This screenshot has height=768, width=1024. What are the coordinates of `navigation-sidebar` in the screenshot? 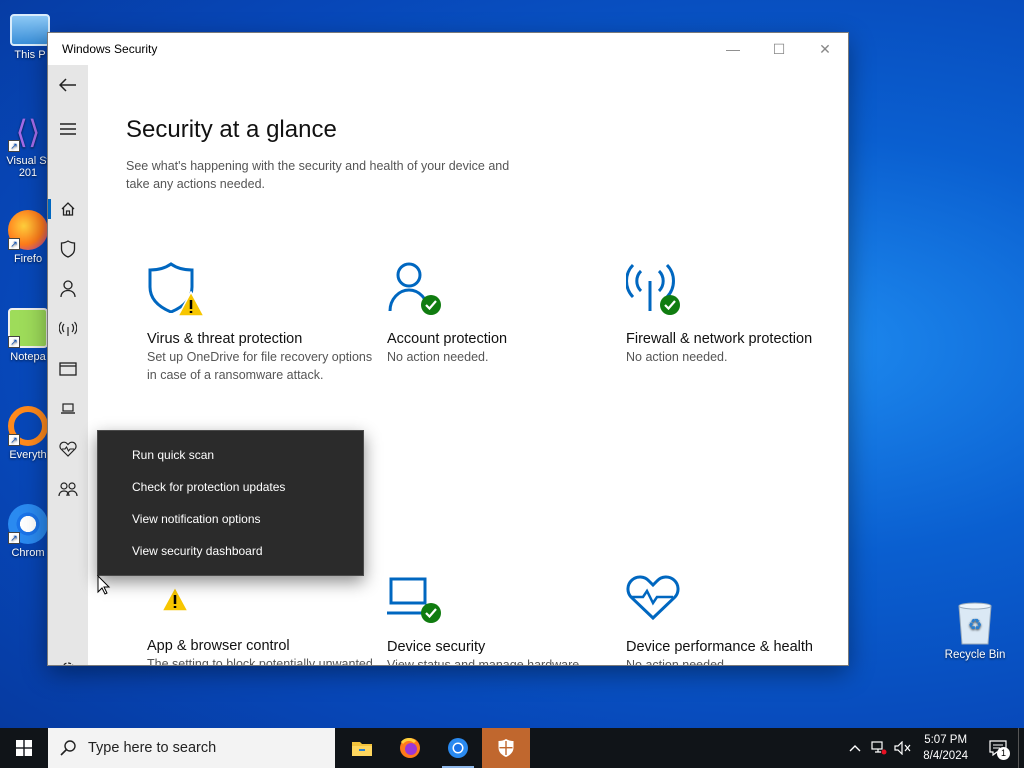 It's located at (68, 365).